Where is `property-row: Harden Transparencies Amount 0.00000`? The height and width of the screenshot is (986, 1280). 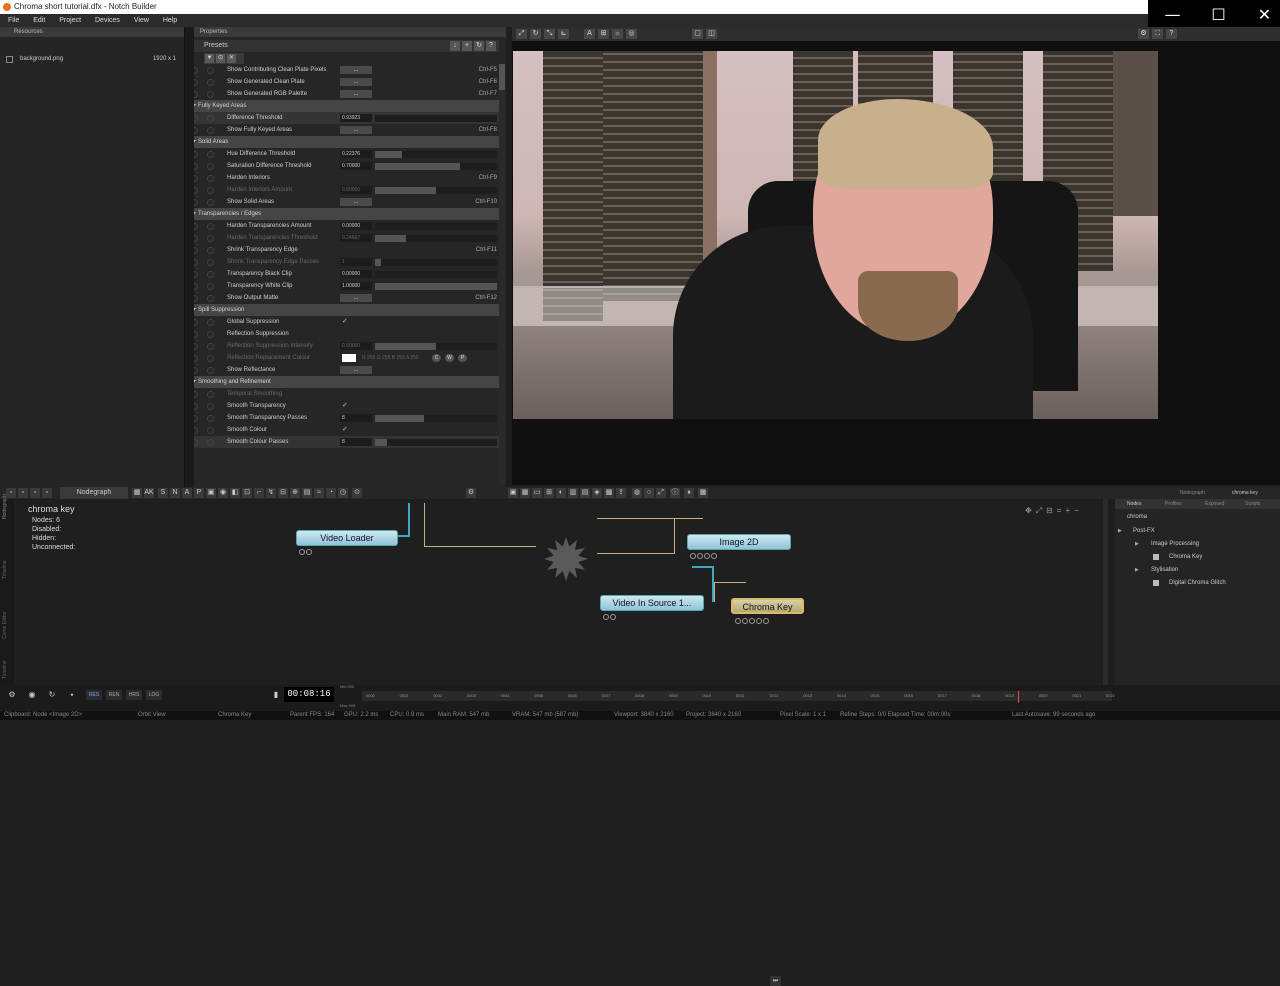 property-row: Harden Transparencies Amount 0.00000 is located at coordinates (342, 226).